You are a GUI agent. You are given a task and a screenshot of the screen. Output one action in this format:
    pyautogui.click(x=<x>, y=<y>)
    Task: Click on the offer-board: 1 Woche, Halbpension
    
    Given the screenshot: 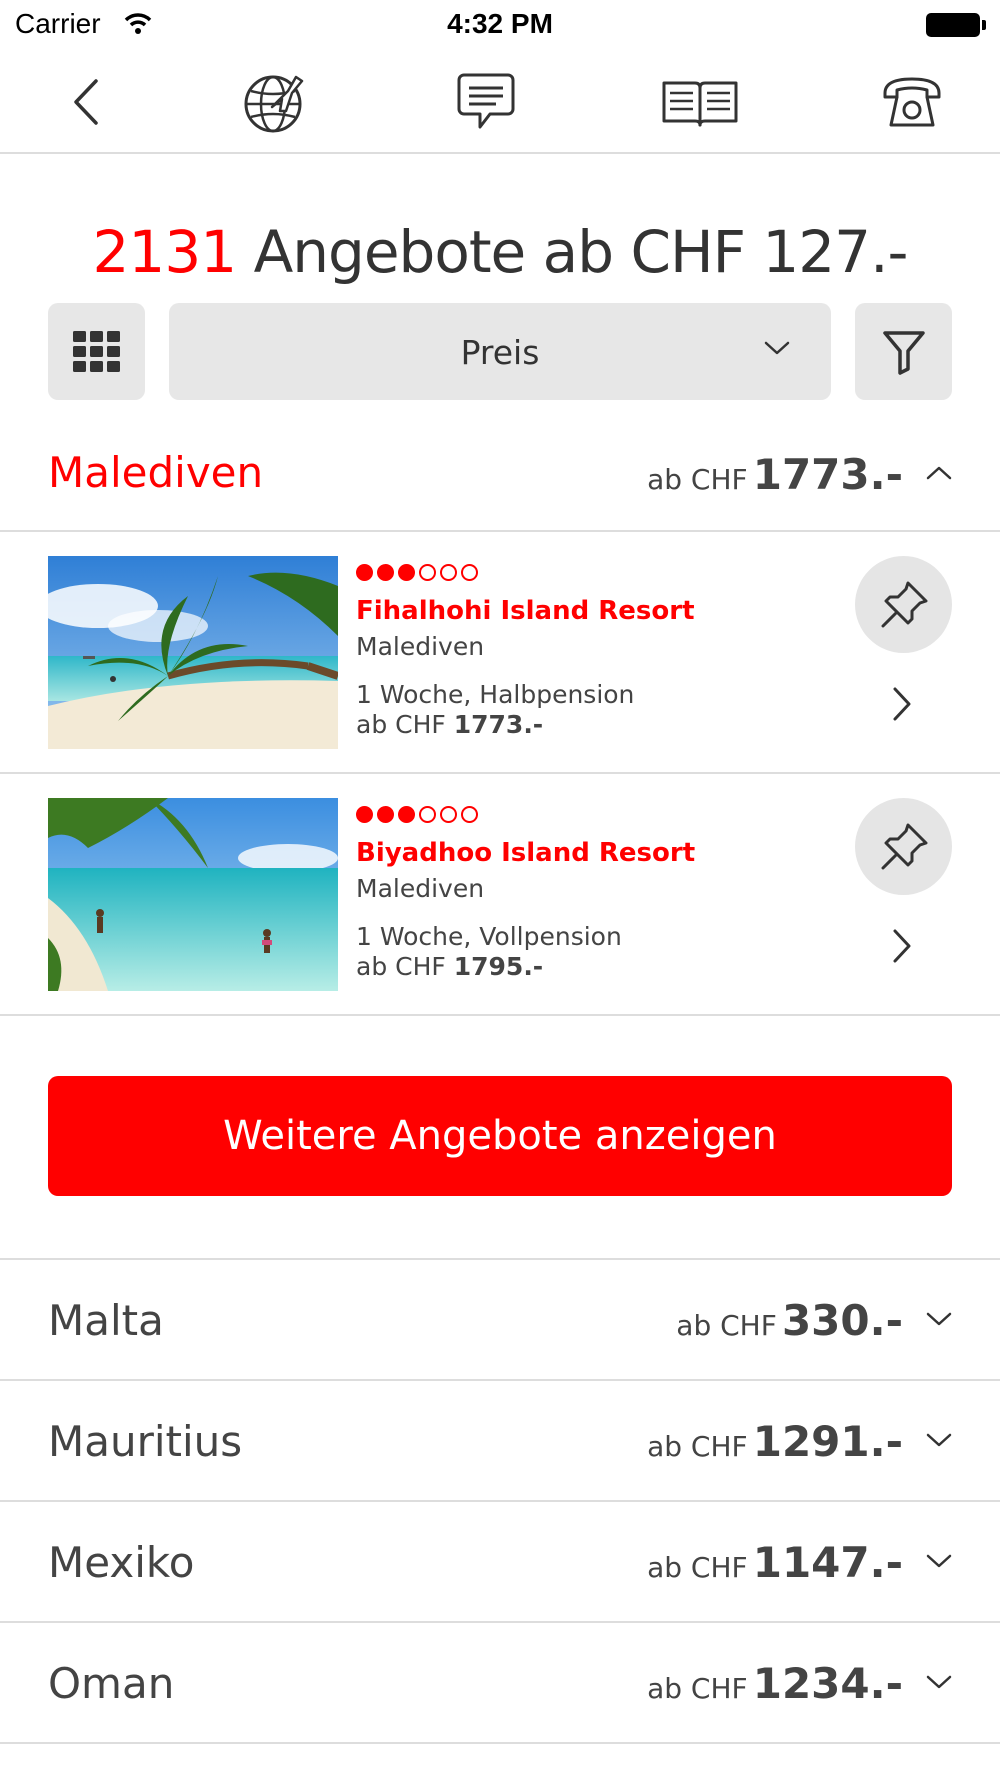 What is the action you would take?
    pyautogui.click(x=495, y=694)
    